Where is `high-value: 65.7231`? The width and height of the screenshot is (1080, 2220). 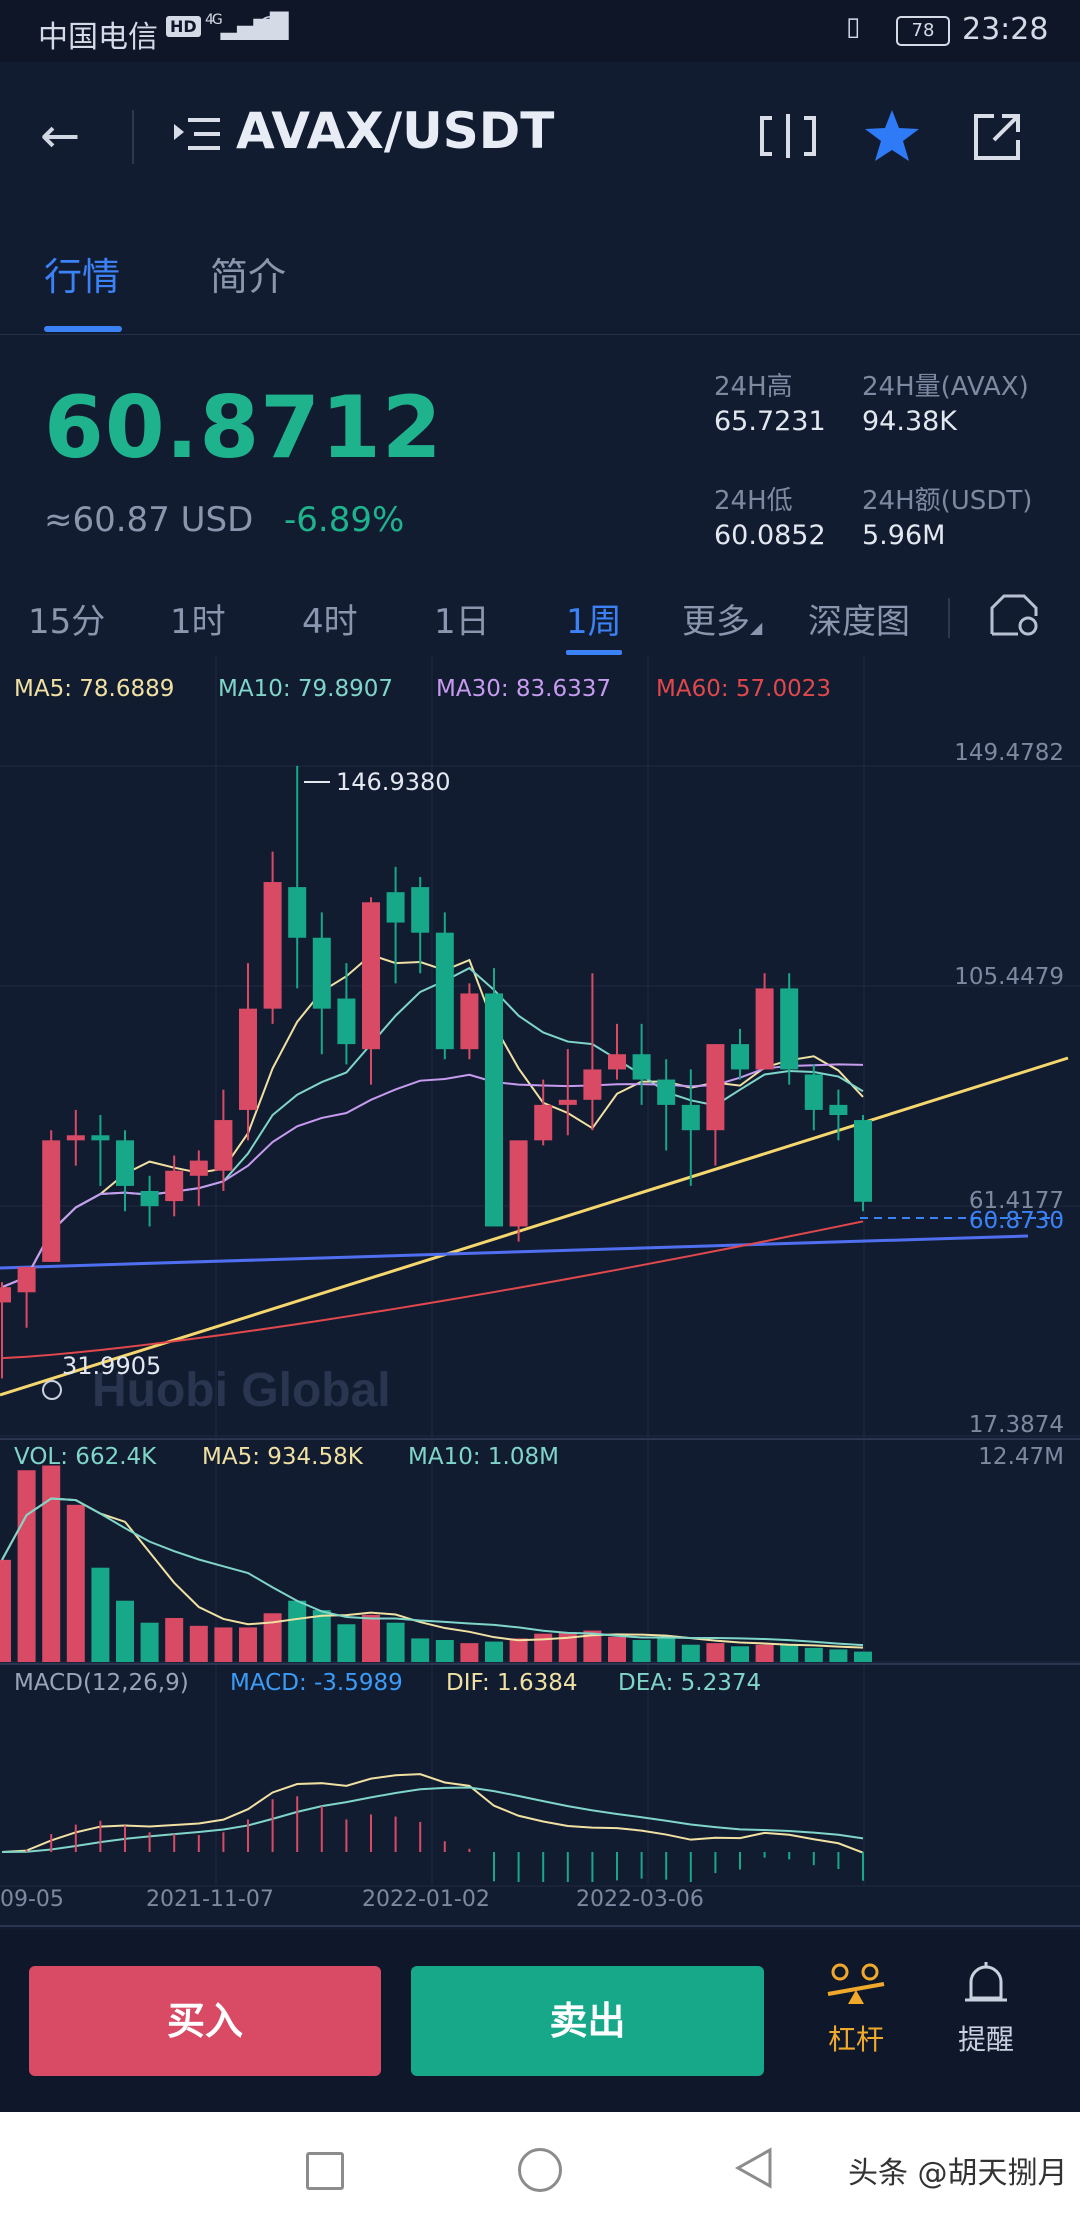
high-value: 65.7231 is located at coordinates (770, 421).